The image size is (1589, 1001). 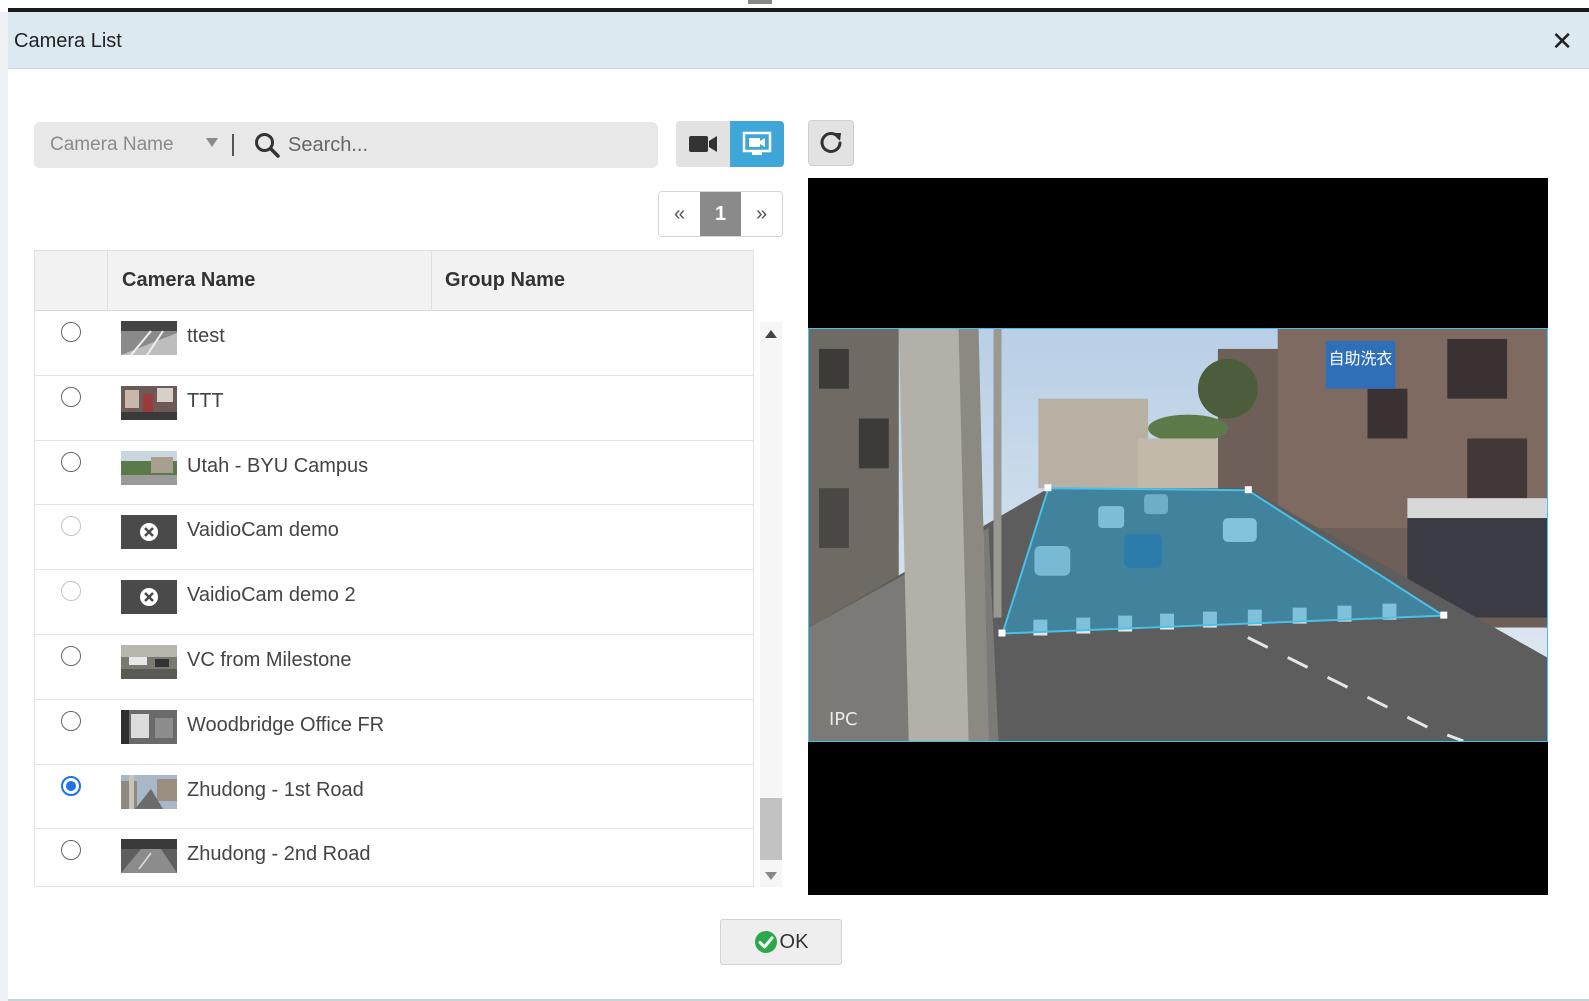 I want to click on table-row: Woodbridge Office FR, so click(x=394, y=732).